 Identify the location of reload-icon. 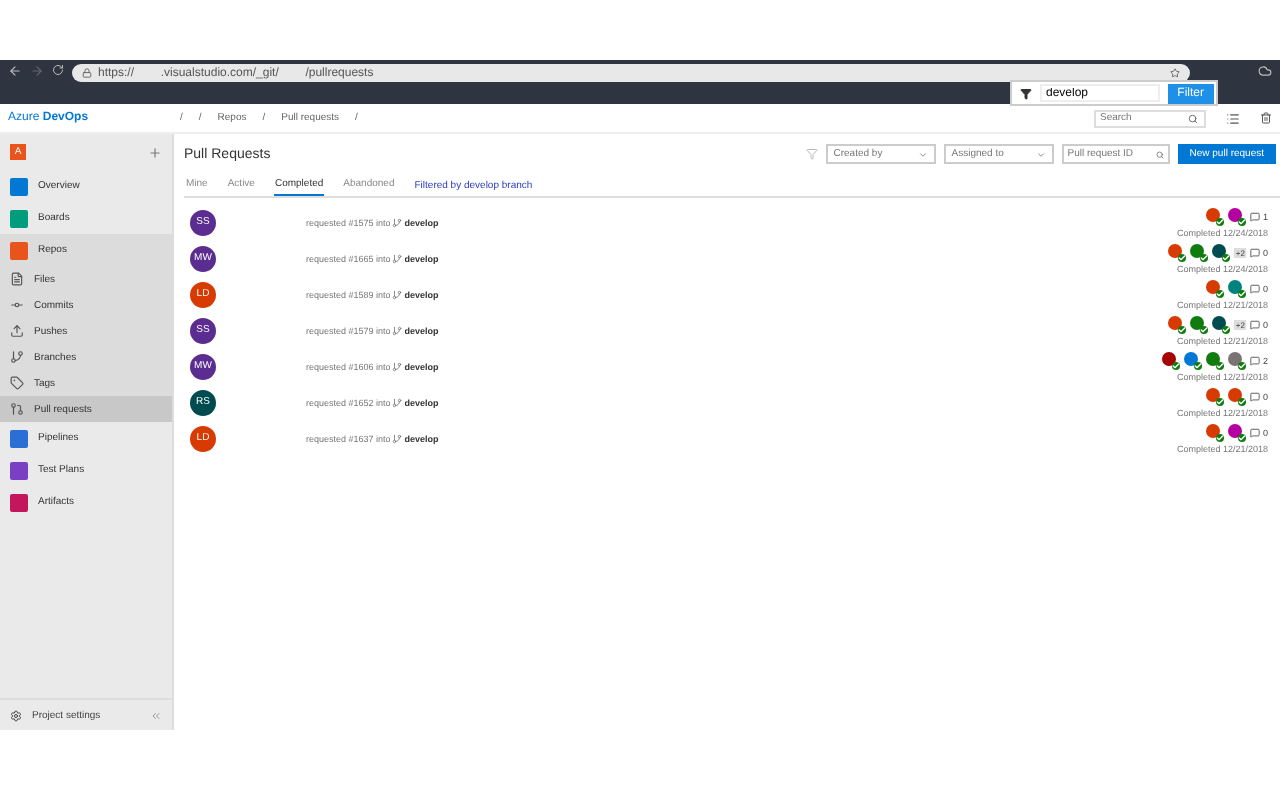
(58, 70).